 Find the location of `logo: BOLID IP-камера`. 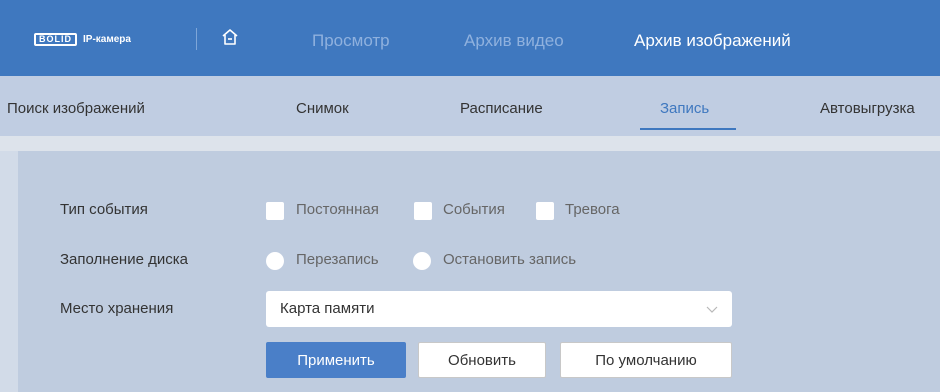

logo: BOLID IP-камера is located at coordinates (82, 39).